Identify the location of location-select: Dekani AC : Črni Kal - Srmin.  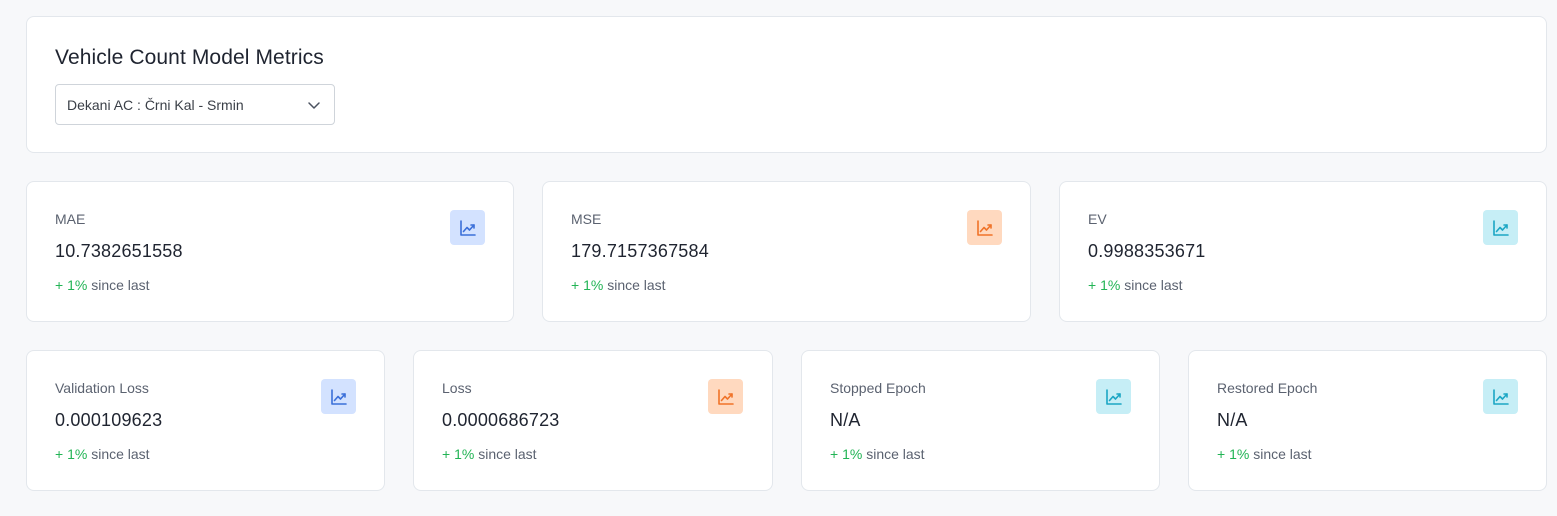
(195, 104).